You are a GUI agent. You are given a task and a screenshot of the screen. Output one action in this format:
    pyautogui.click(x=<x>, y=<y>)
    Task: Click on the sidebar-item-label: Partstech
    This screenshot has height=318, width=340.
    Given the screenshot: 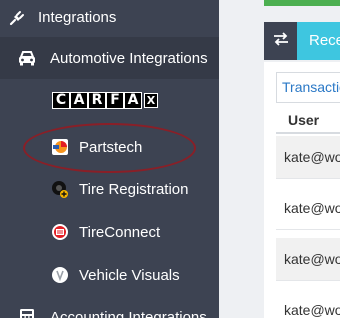 What is the action you would take?
    pyautogui.click(x=111, y=147)
    